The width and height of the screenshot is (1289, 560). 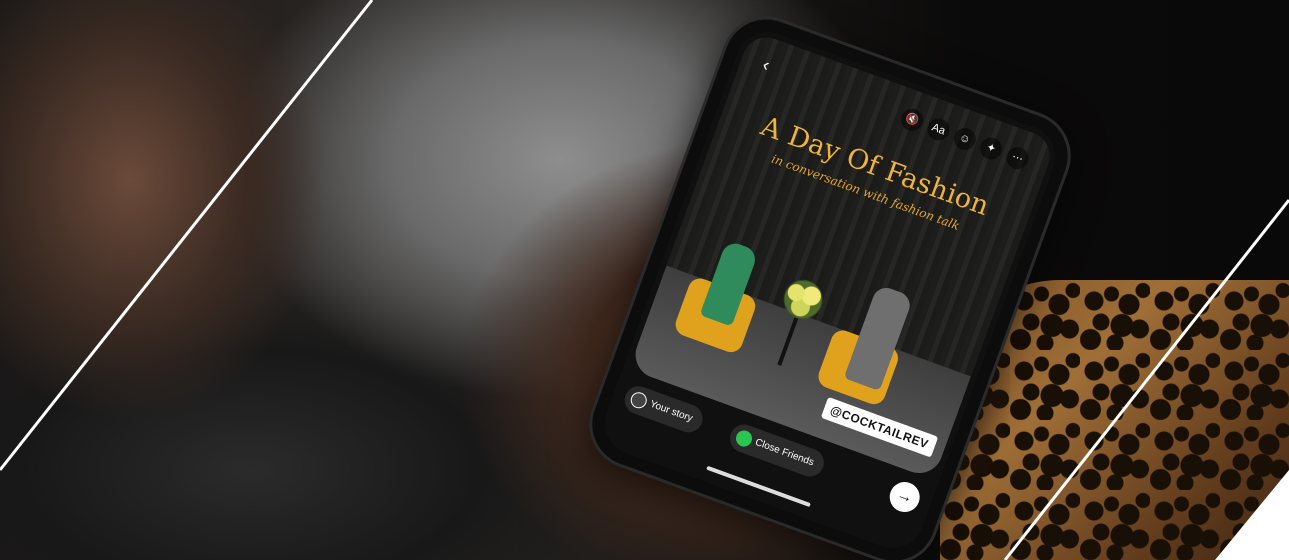 I want to click on close-friends-icon, so click(x=744, y=438).